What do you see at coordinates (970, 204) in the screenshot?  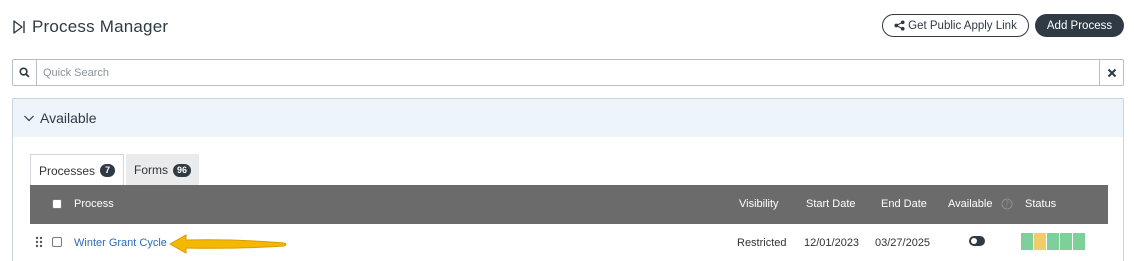 I see `column-header-available: Available` at bounding box center [970, 204].